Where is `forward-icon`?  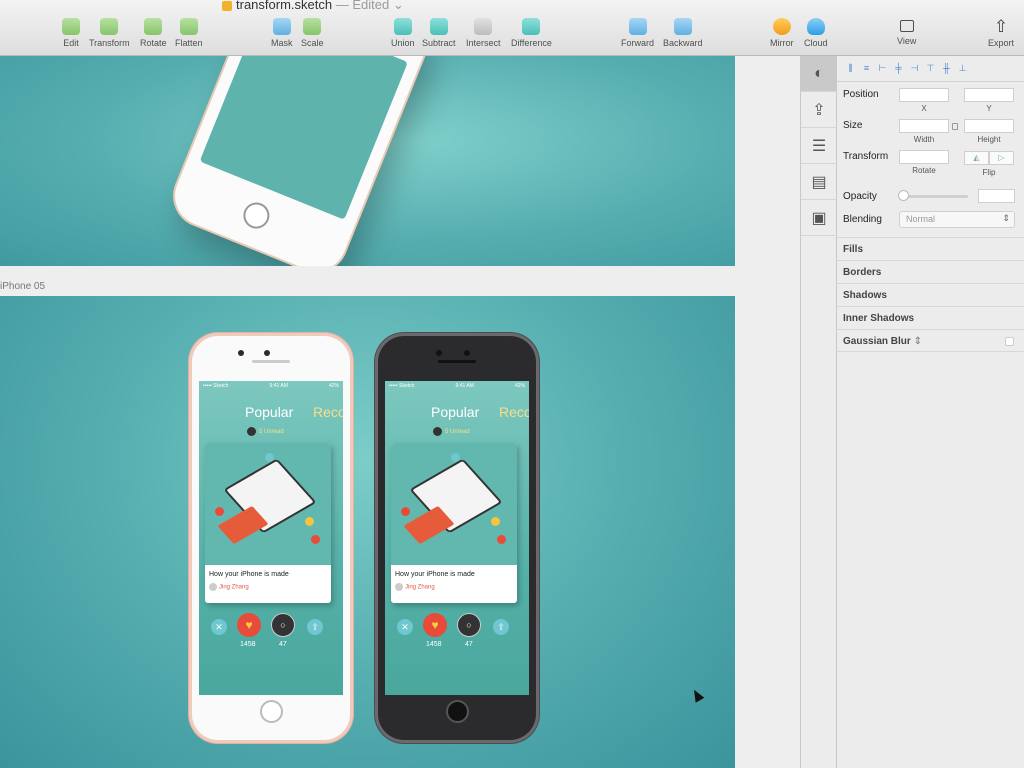 forward-icon is located at coordinates (637, 26).